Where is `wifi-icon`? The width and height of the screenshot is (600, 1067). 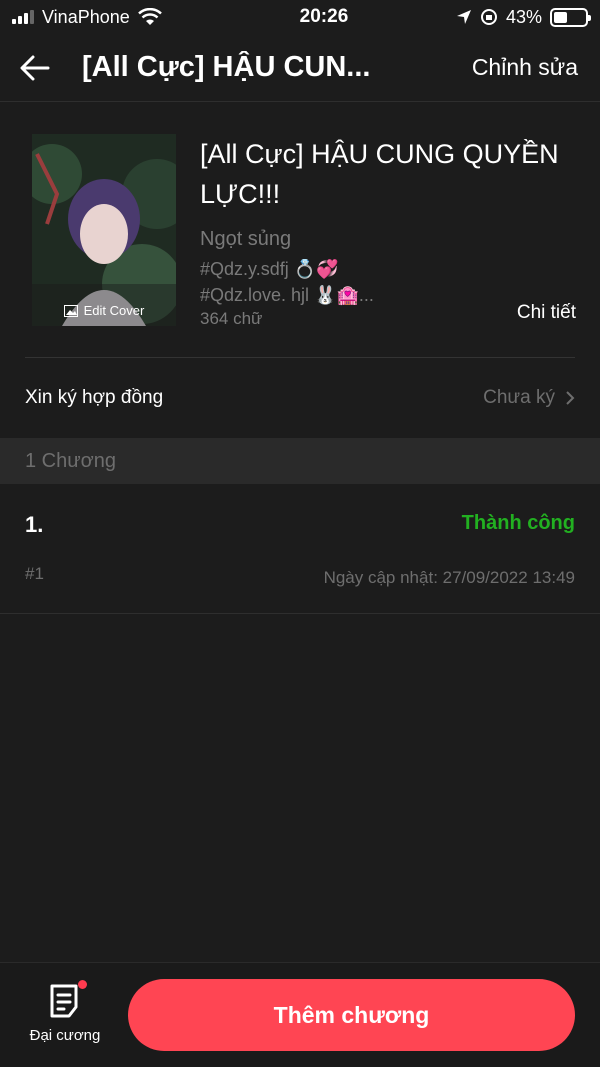
wifi-icon is located at coordinates (149, 16).